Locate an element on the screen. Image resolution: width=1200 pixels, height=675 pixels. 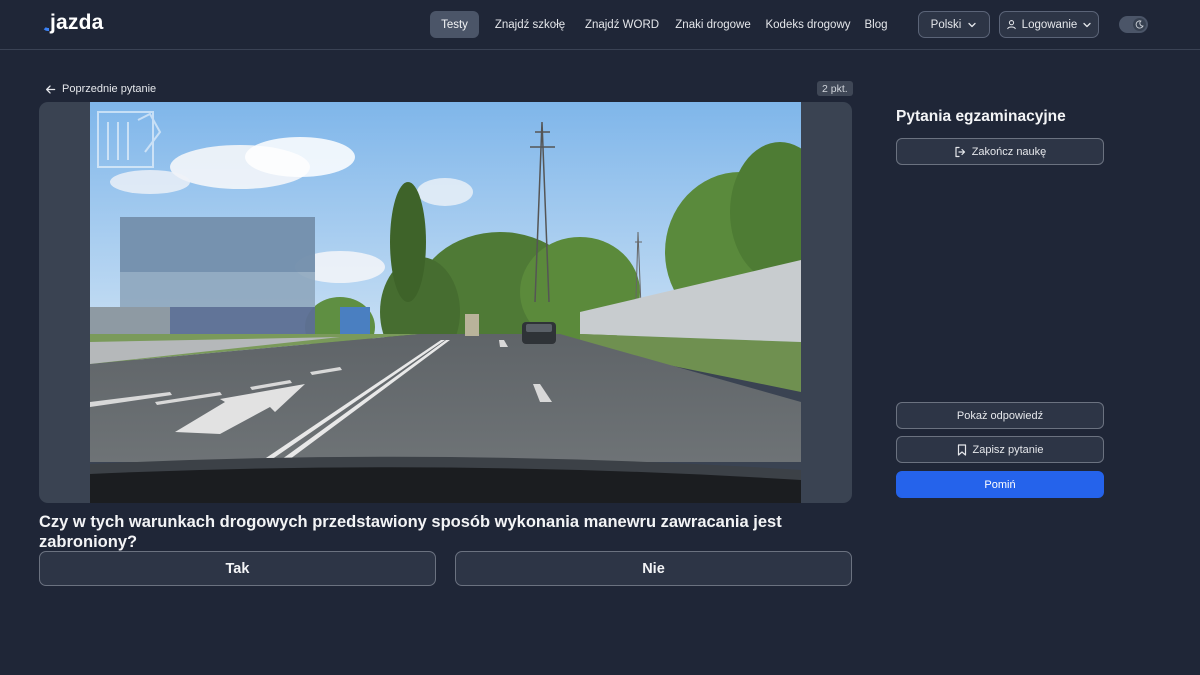
language-select: Polski is located at coordinates (954, 24).